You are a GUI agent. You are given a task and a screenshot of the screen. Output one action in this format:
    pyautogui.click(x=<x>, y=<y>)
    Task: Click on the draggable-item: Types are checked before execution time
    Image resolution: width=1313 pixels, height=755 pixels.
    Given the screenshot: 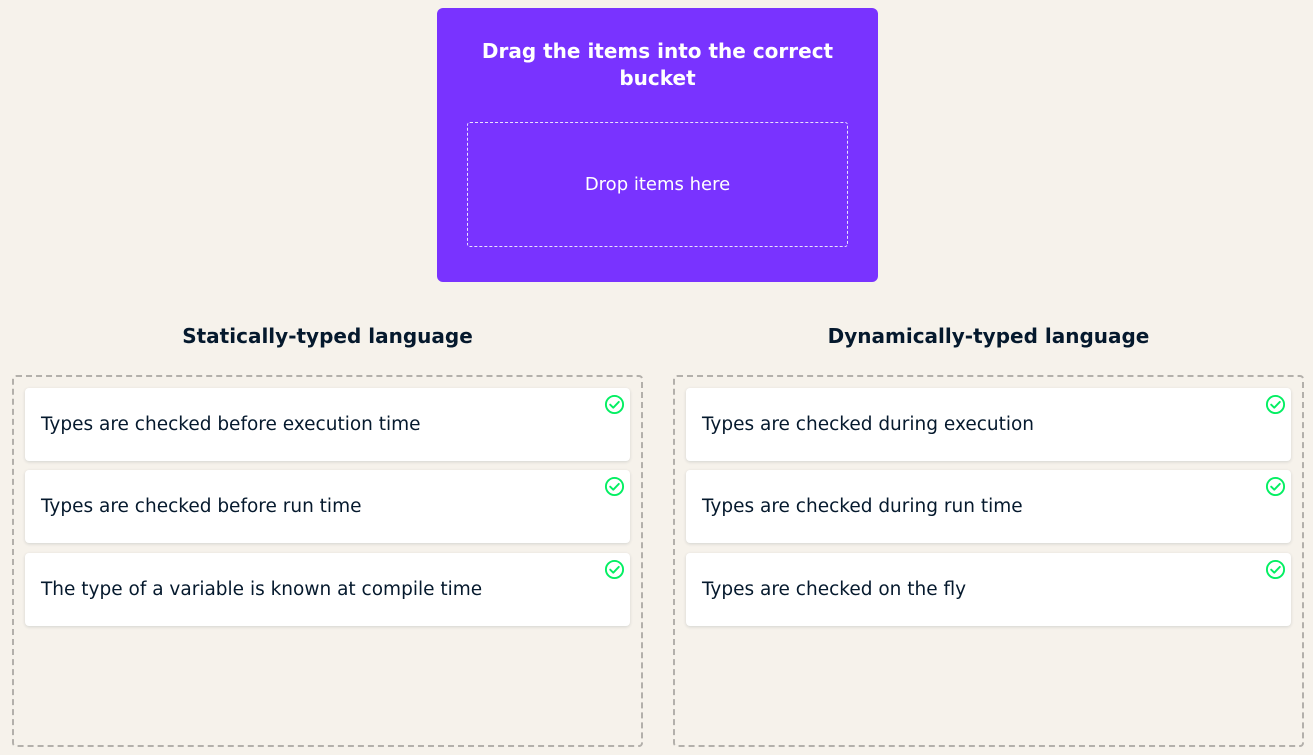 What is the action you would take?
    pyautogui.click(x=327, y=424)
    